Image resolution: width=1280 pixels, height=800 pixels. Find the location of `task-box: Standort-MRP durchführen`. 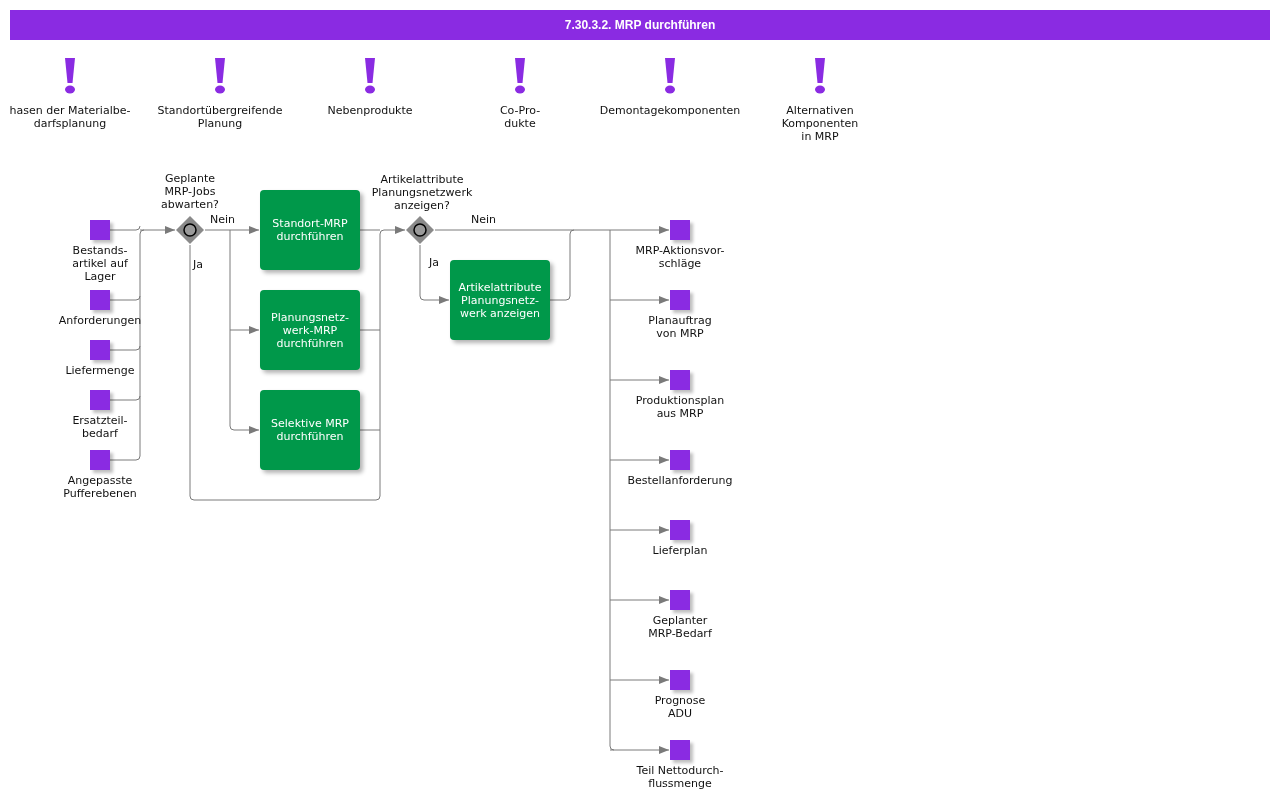

task-box: Standort-MRP durchführen is located at coordinates (310, 230).